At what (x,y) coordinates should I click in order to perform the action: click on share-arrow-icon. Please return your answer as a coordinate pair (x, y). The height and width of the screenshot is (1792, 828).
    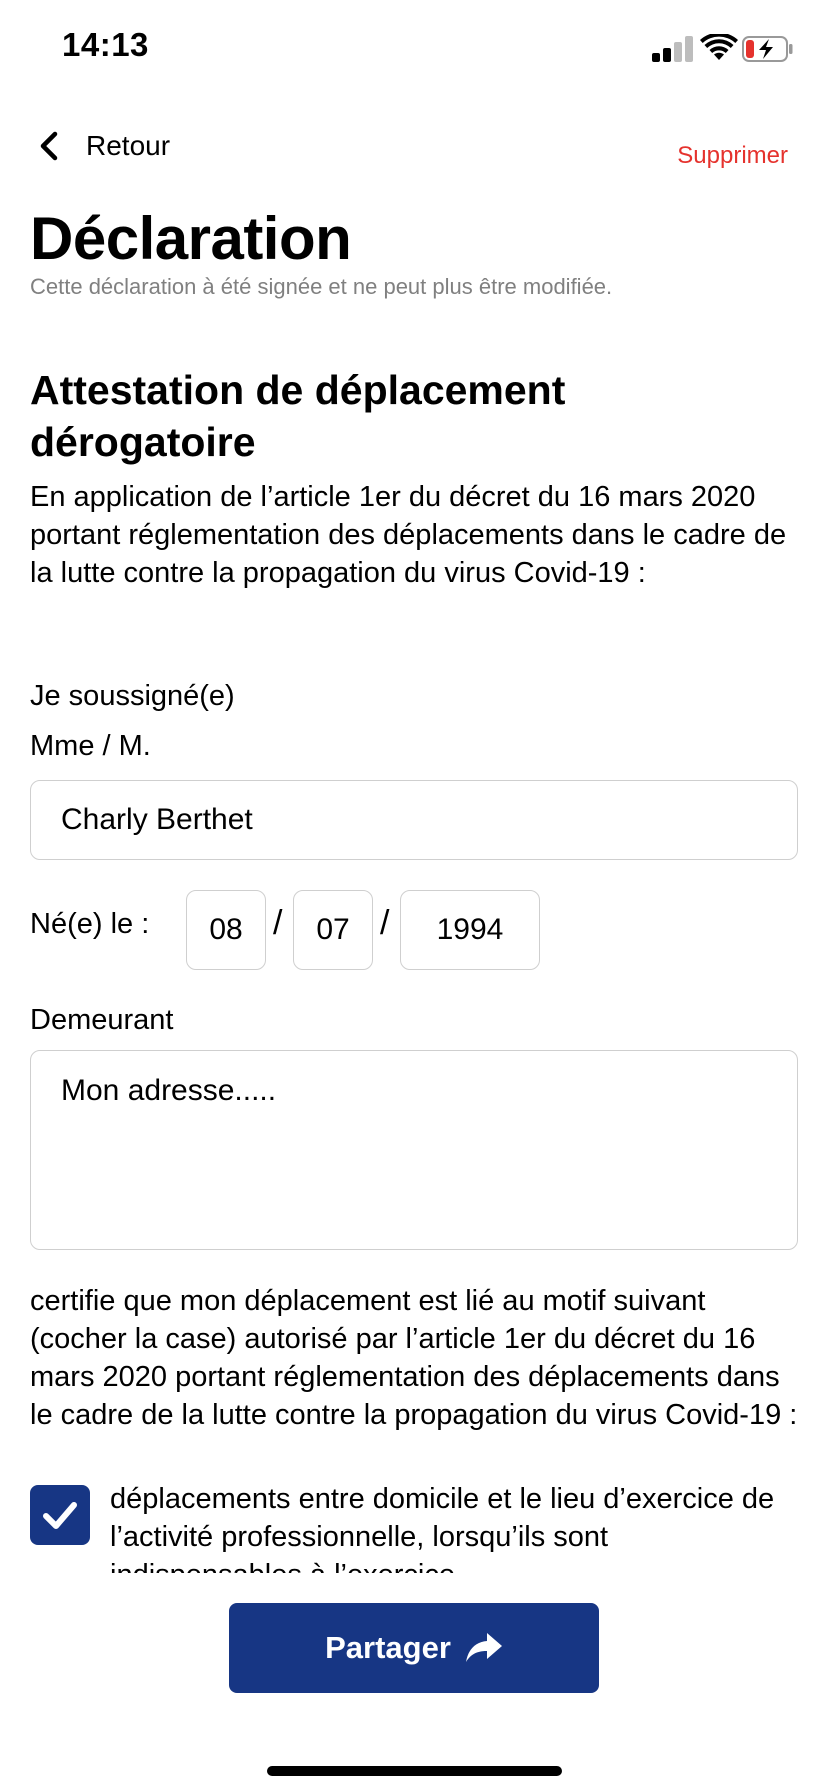
    Looking at the image, I should click on (483, 1647).